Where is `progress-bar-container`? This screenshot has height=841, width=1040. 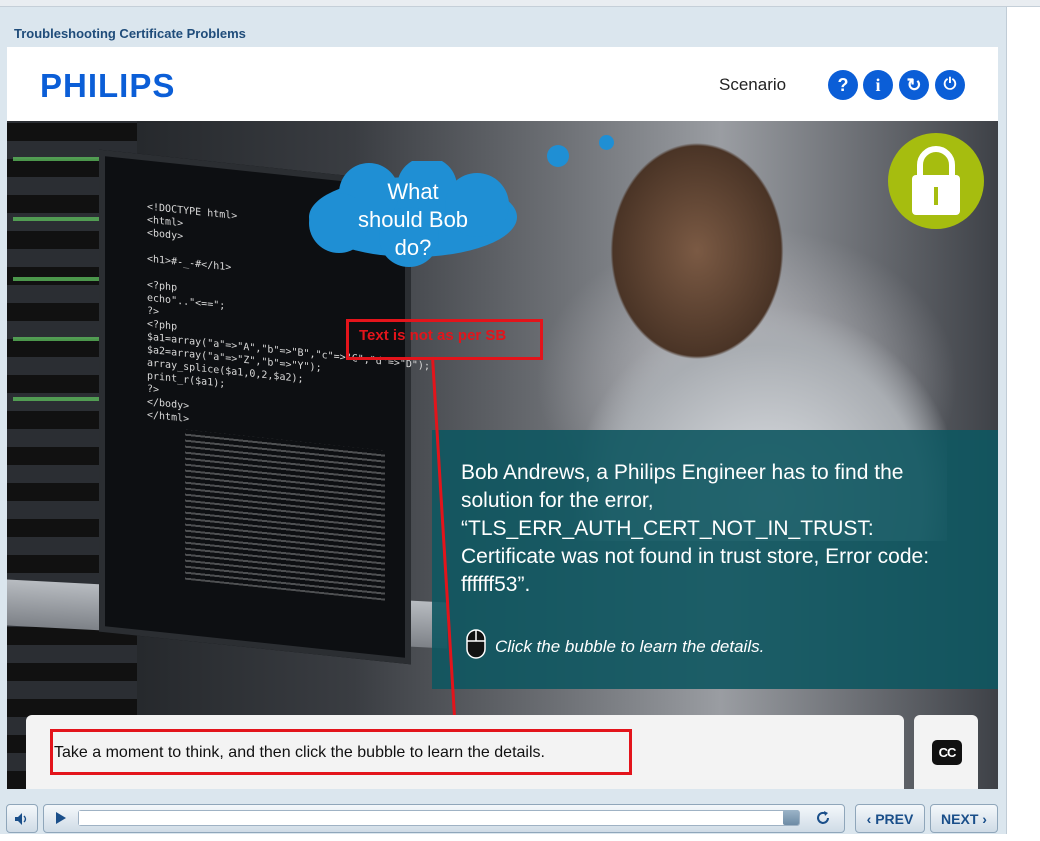
progress-bar-container is located at coordinates (444, 818).